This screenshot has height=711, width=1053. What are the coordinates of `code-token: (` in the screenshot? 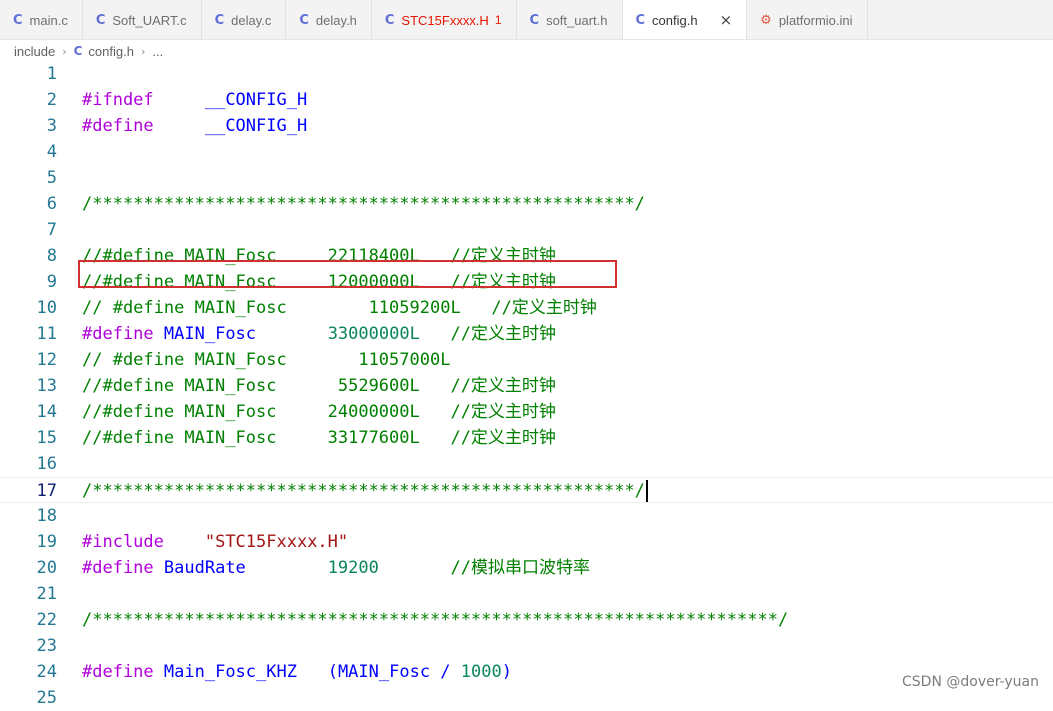 It's located at (332, 672).